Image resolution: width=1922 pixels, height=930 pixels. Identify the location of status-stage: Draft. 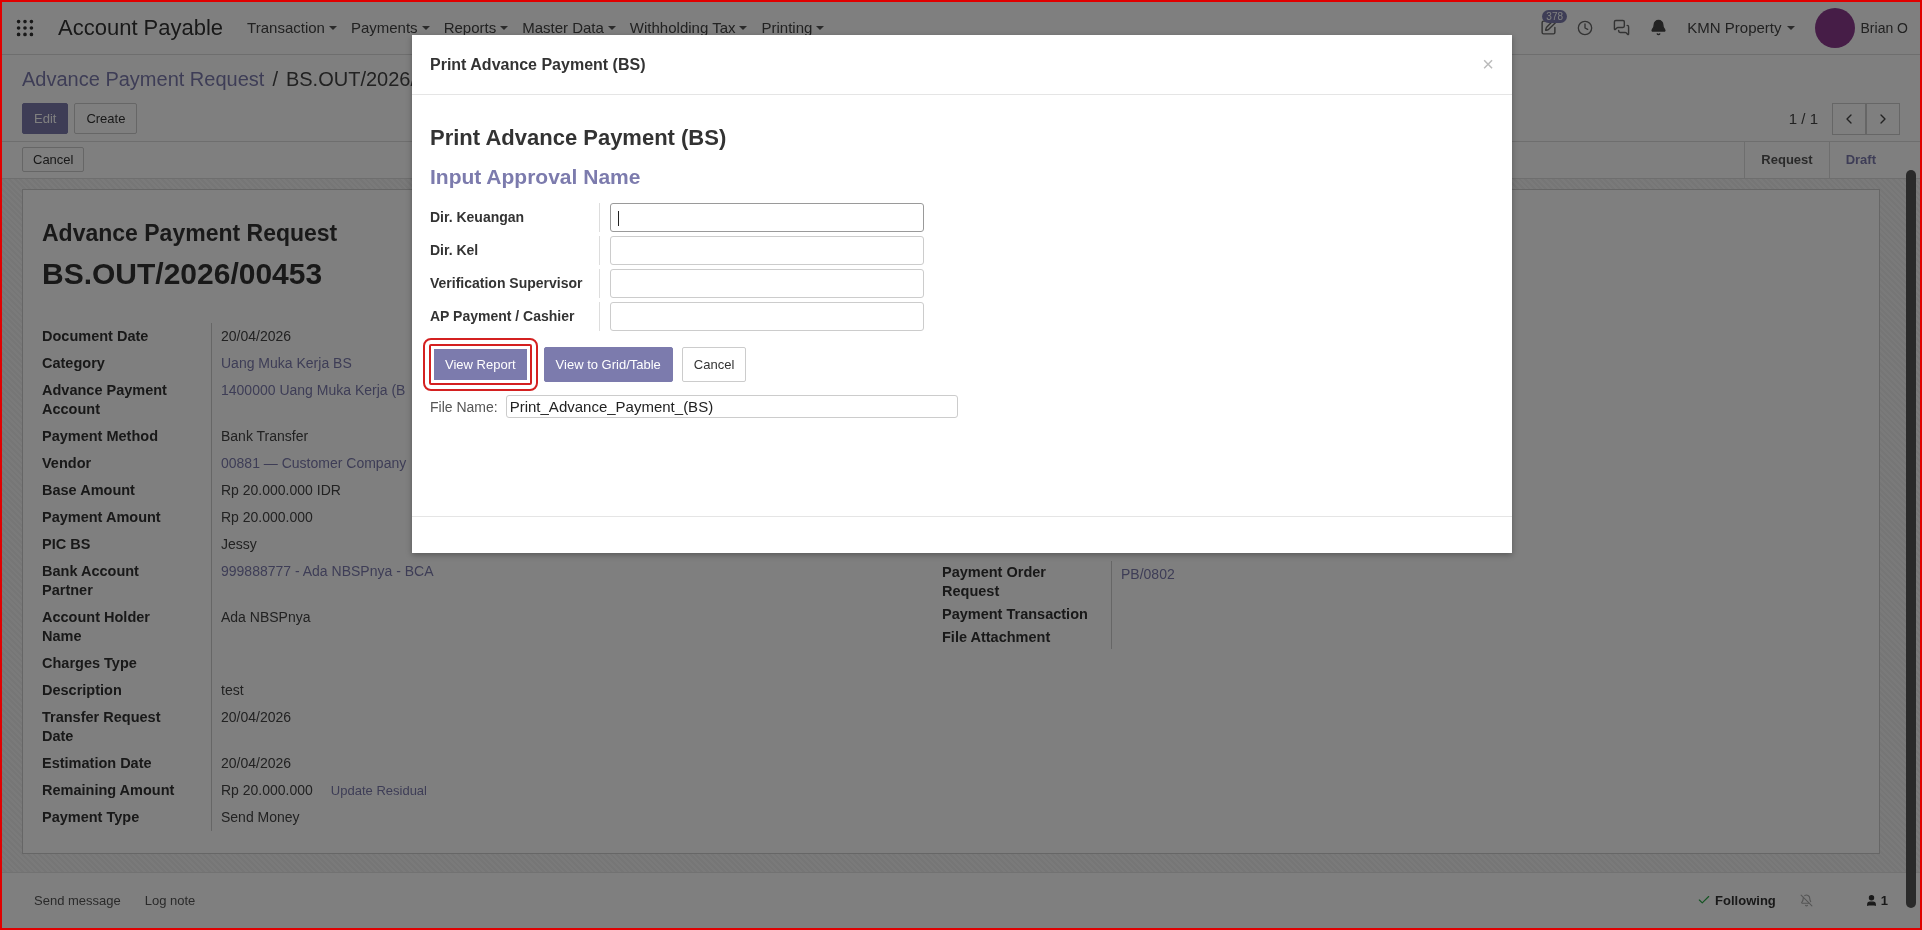
(1860, 159).